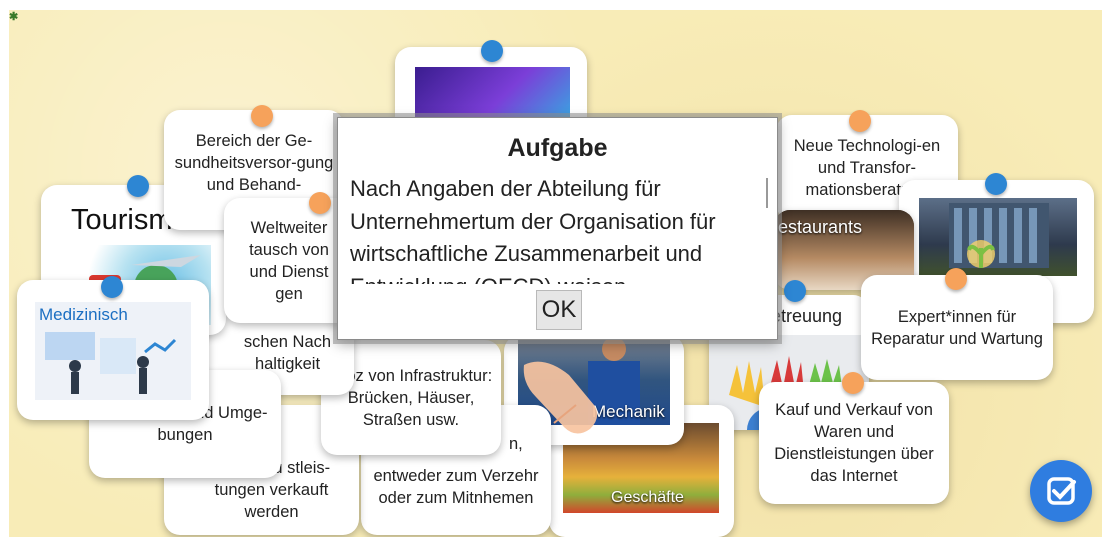 This screenshot has height=537, width=1102. What do you see at coordinates (820, 227) in the screenshot?
I see `card-label: estaurants` at bounding box center [820, 227].